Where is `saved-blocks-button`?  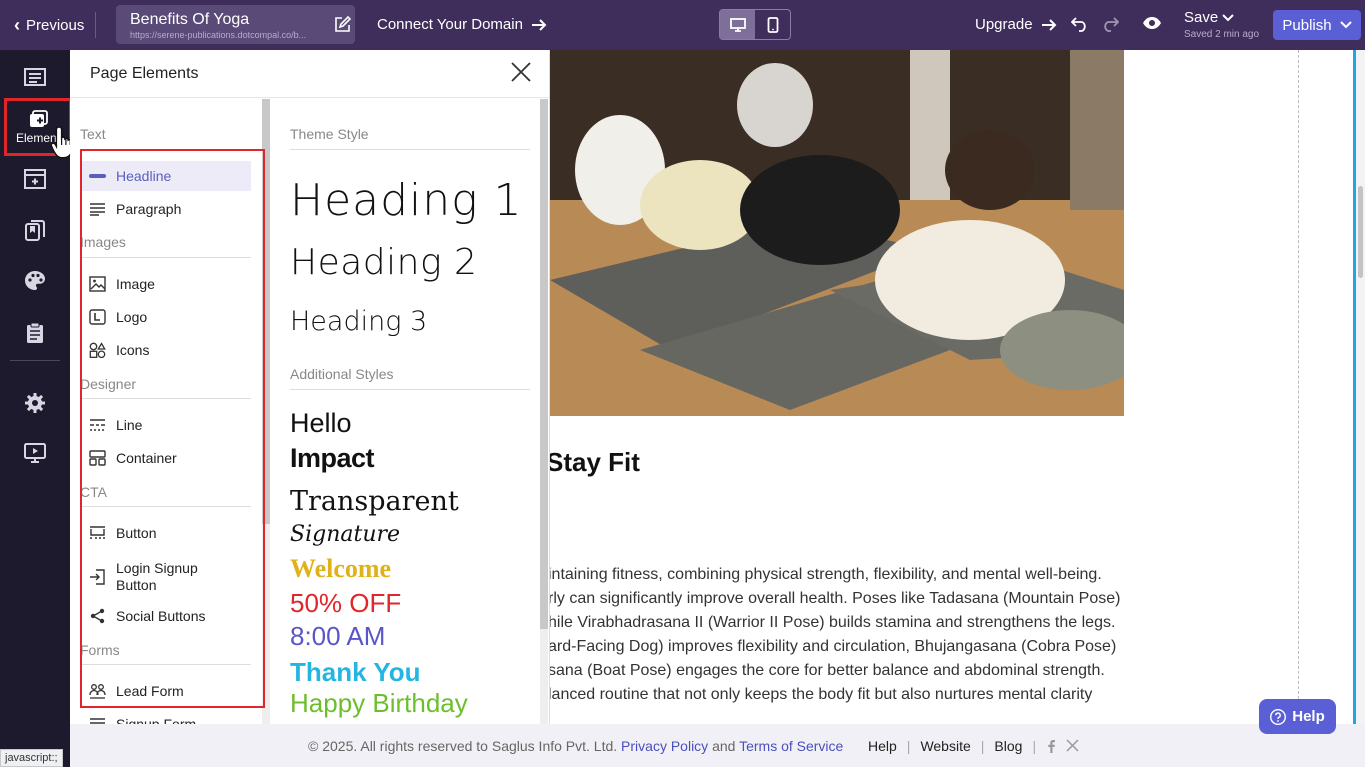
saved-blocks-button is located at coordinates (35, 231).